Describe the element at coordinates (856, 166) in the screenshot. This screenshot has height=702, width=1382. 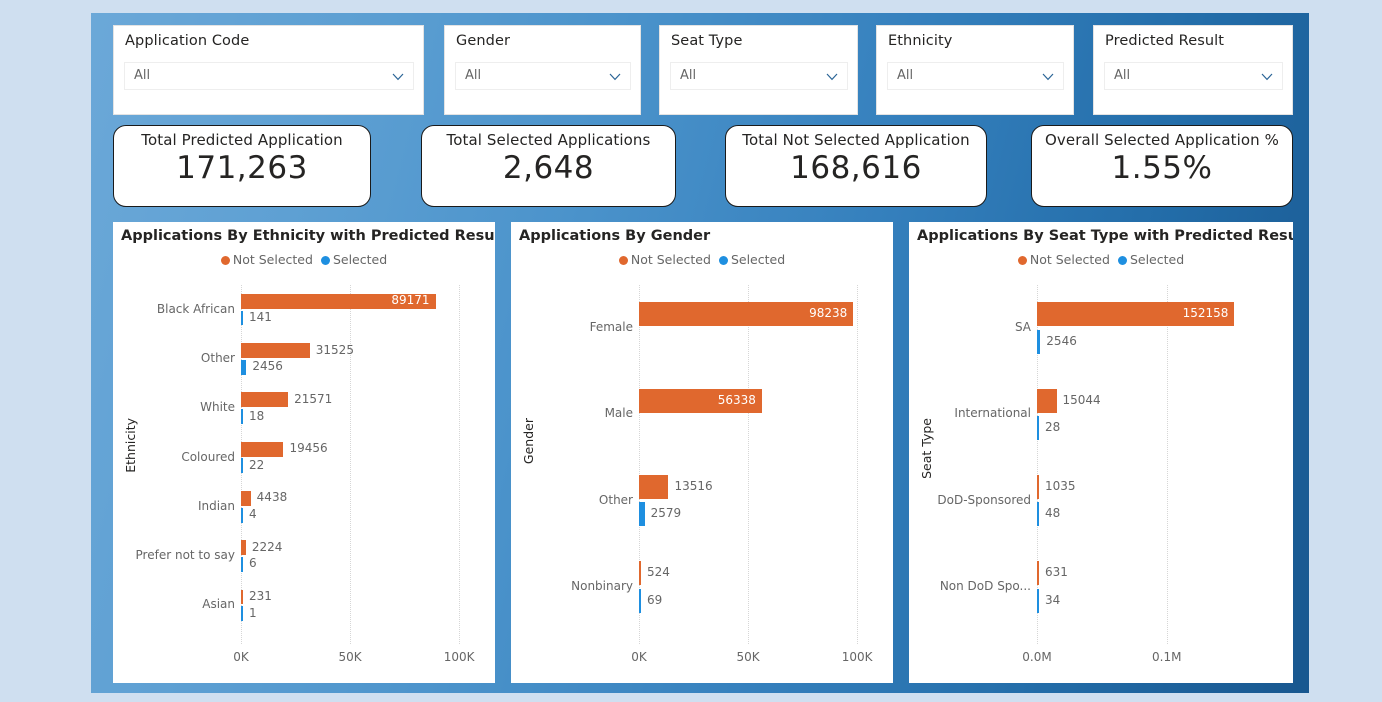
I see `kpi-card-total-not-selected-application: Total Not Selected Application 168,616` at that location.